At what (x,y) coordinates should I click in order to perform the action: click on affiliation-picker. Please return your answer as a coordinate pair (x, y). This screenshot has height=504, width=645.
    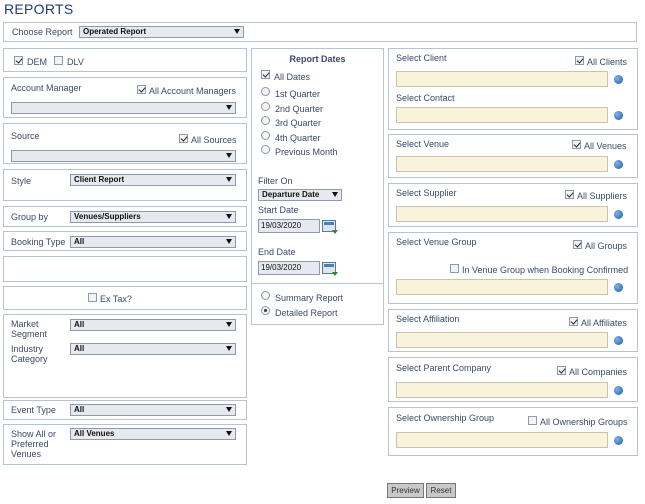
    Looking at the image, I should click on (502, 340).